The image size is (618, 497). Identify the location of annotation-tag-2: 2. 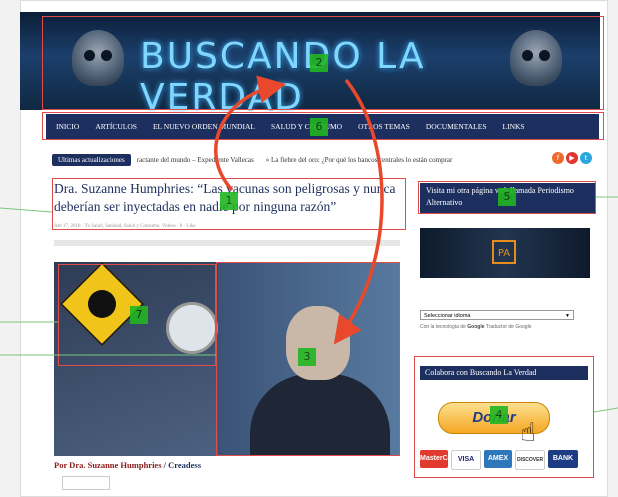
(319, 63).